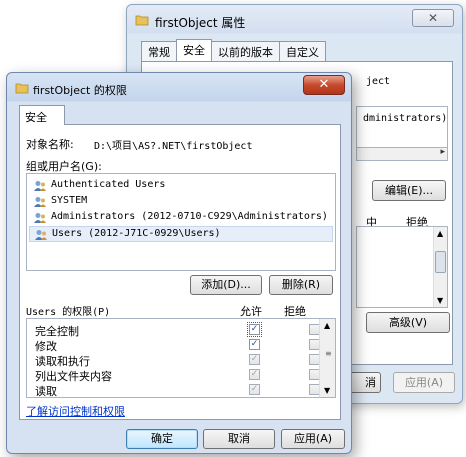  Describe the element at coordinates (433, 18) in the screenshot. I see `properties-close-button: ✕` at that location.